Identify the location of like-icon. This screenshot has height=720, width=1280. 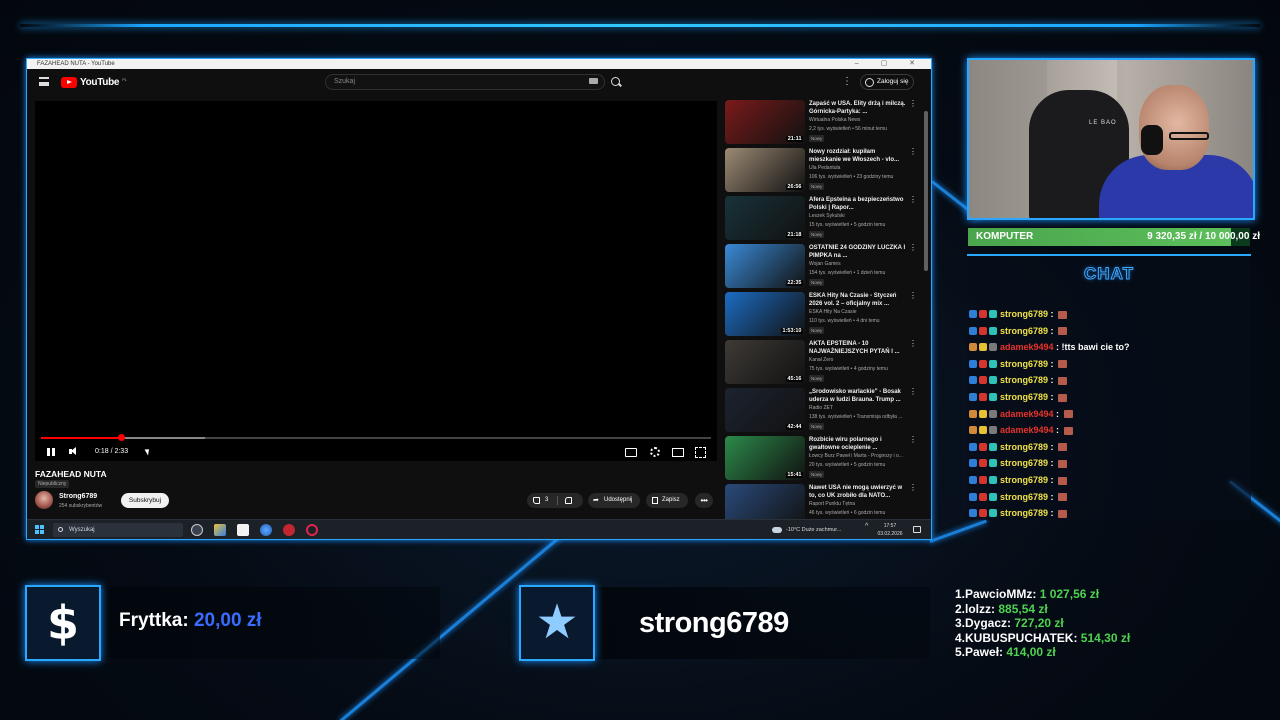
(536, 500).